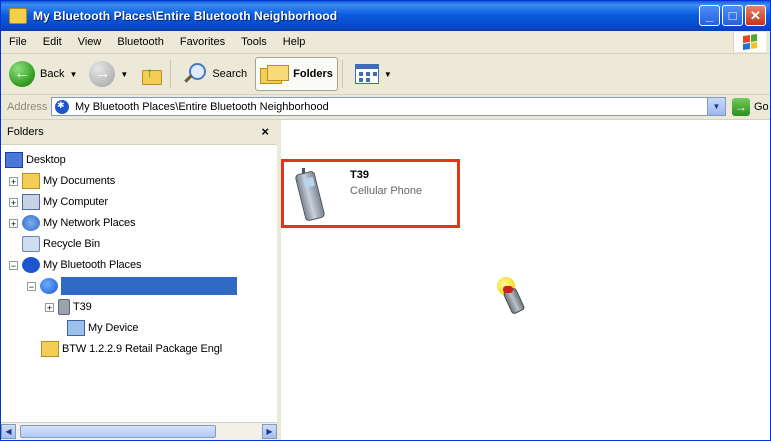 The image size is (771, 441). What do you see at coordinates (142, 349) in the screenshot?
I see `tree-item-label: BTW 1.2.2.9 Retail Package Engl` at bounding box center [142, 349].